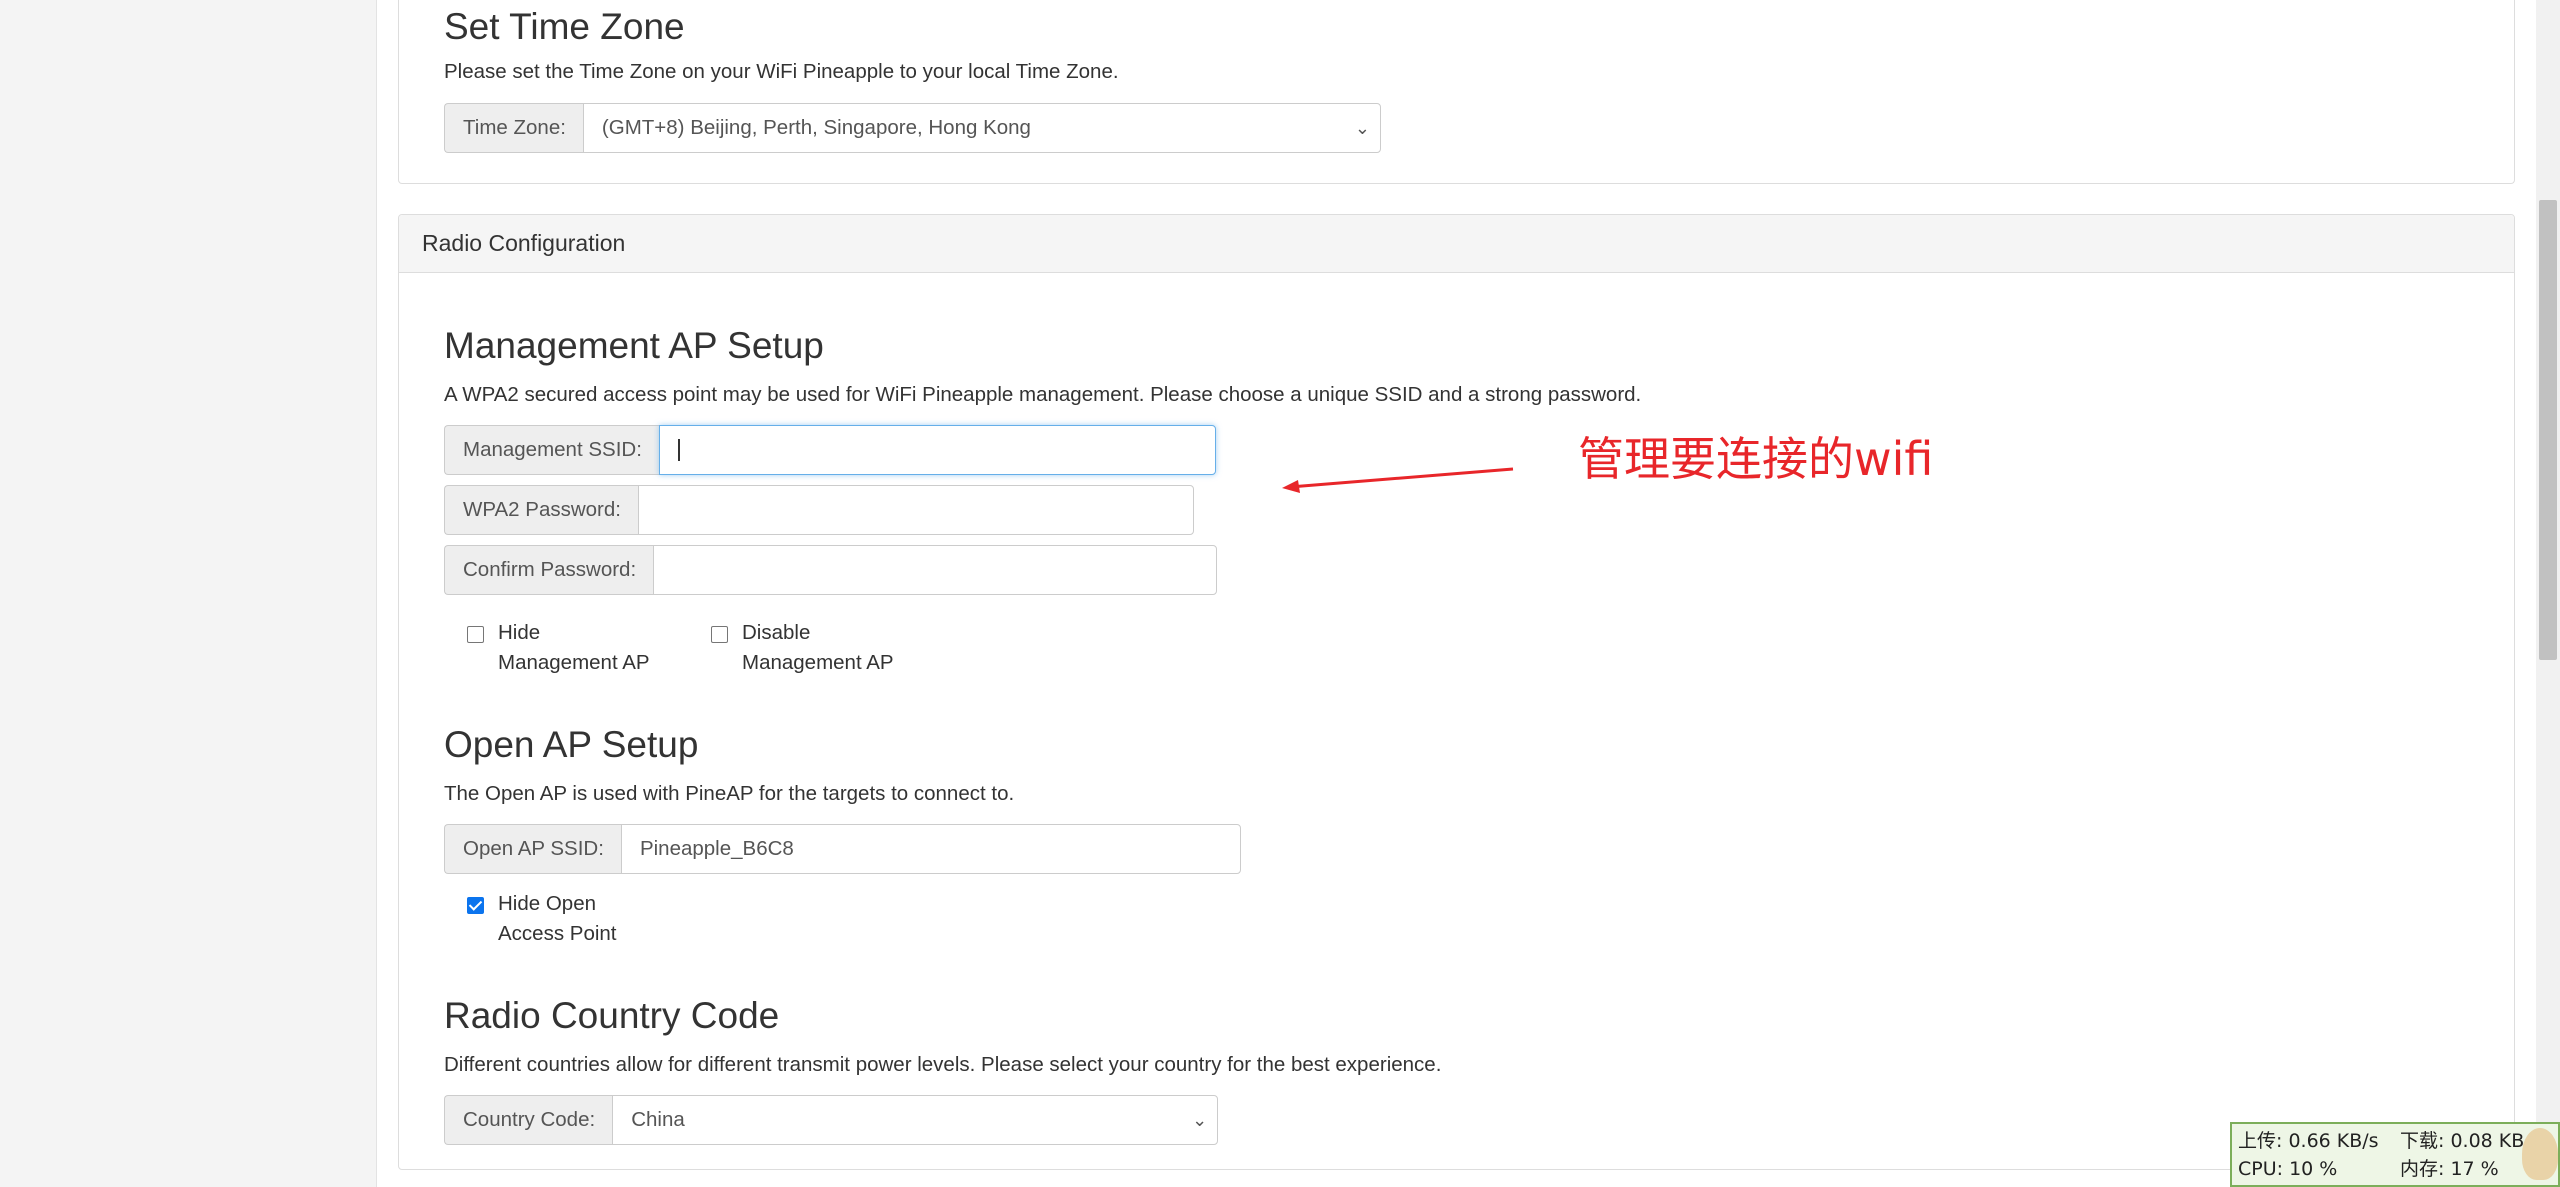 This screenshot has width=2560, height=1187. What do you see at coordinates (551, 450) in the screenshot?
I see `management-ssid-label: Management SSID:` at bounding box center [551, 450].